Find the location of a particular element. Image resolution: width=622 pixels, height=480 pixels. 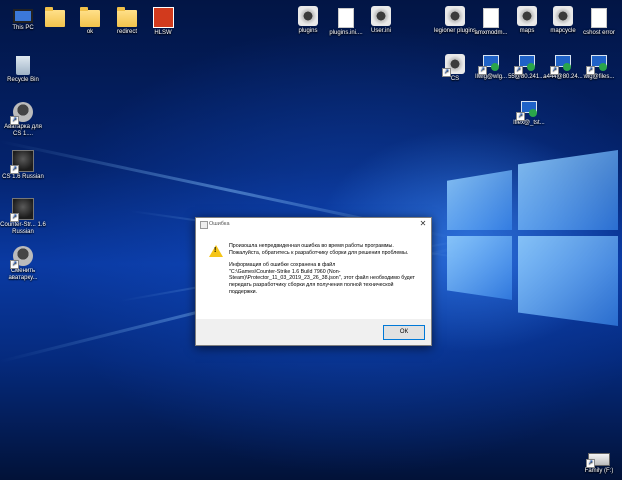

desktop-icon-label: Family (F:) is located at coordinates (599, 471).